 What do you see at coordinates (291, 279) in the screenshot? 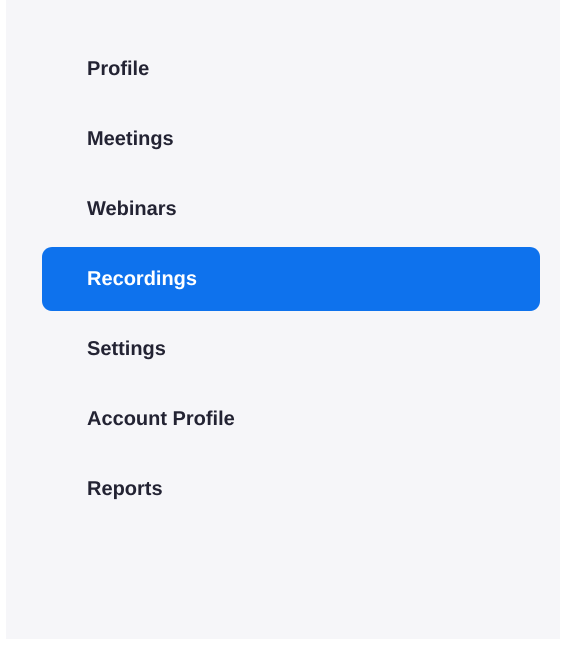
I see `sidebar-item: Recordings` at bounding box center [291, 279].